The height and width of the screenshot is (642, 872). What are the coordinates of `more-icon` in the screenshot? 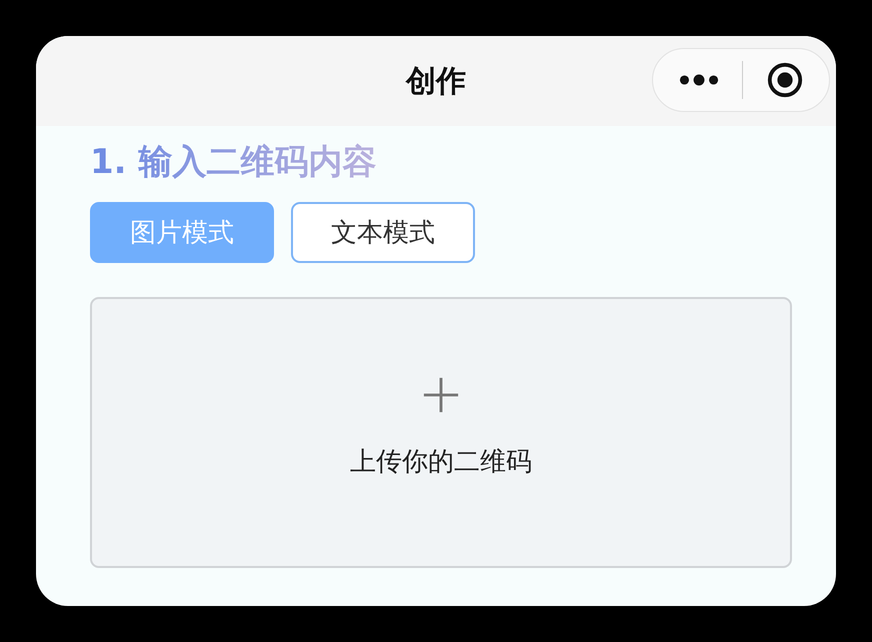 It's located at (698, 80).